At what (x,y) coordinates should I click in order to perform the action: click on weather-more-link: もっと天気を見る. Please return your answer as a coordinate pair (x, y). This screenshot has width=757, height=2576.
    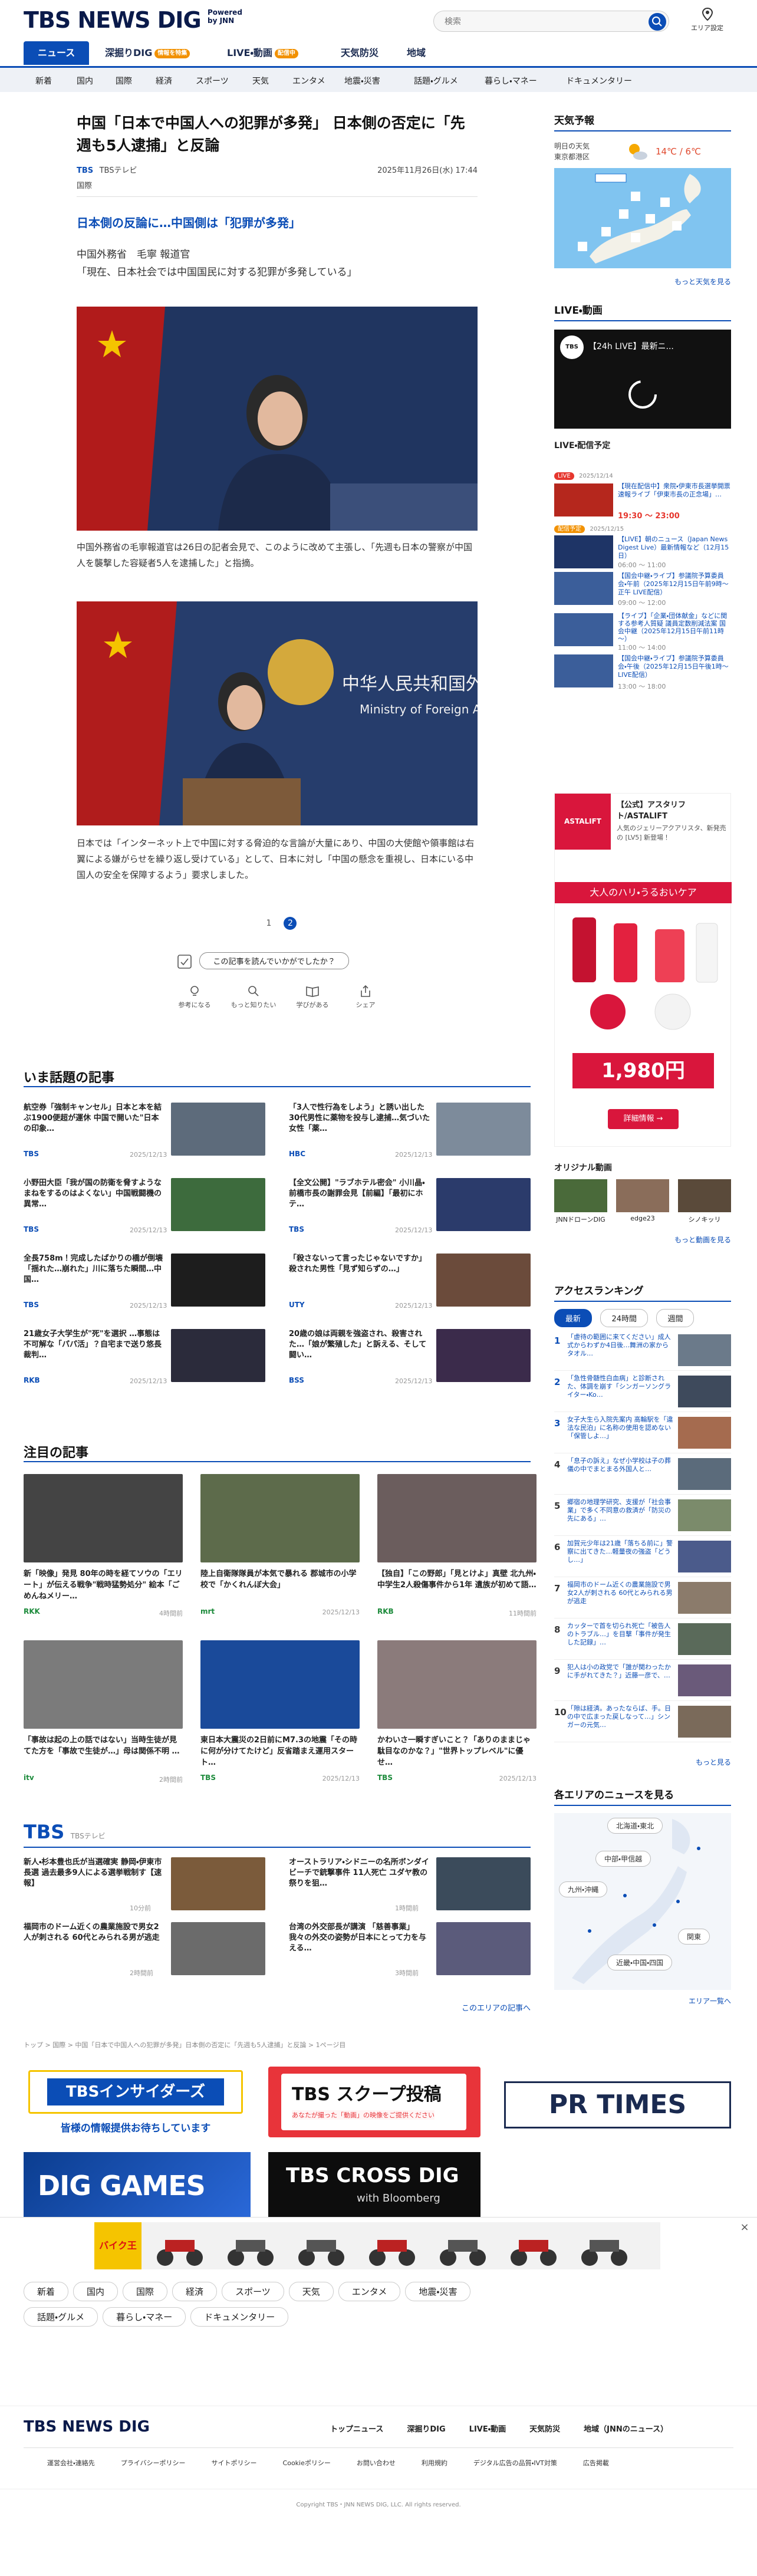
    Looking at the image, I should click on (642, 282).